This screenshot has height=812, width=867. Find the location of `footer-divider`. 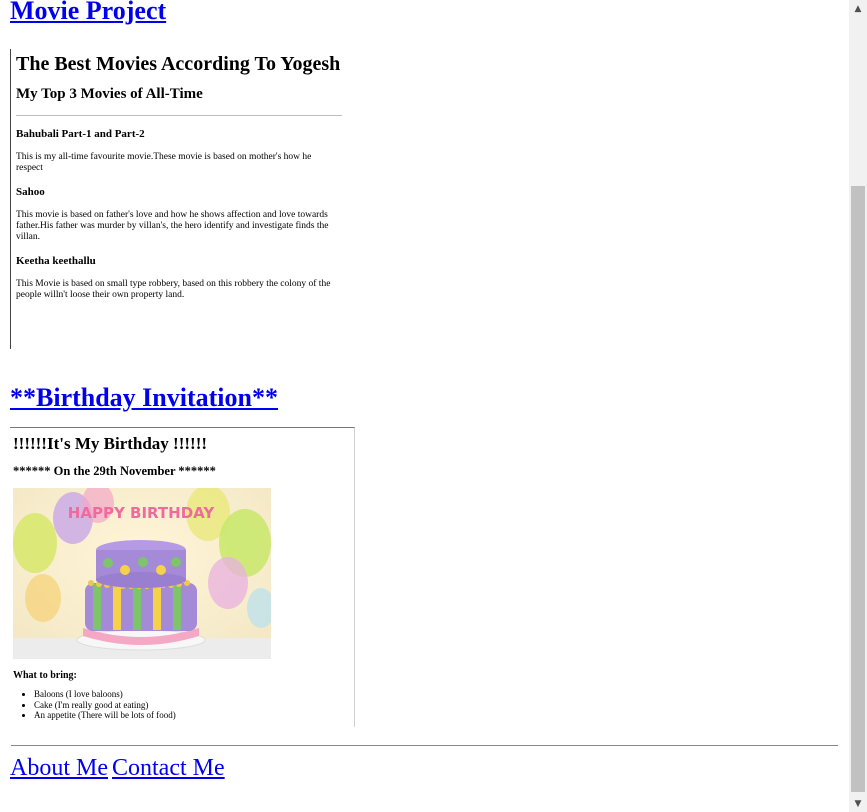

footer-divider is located at coordinates (424, 745).